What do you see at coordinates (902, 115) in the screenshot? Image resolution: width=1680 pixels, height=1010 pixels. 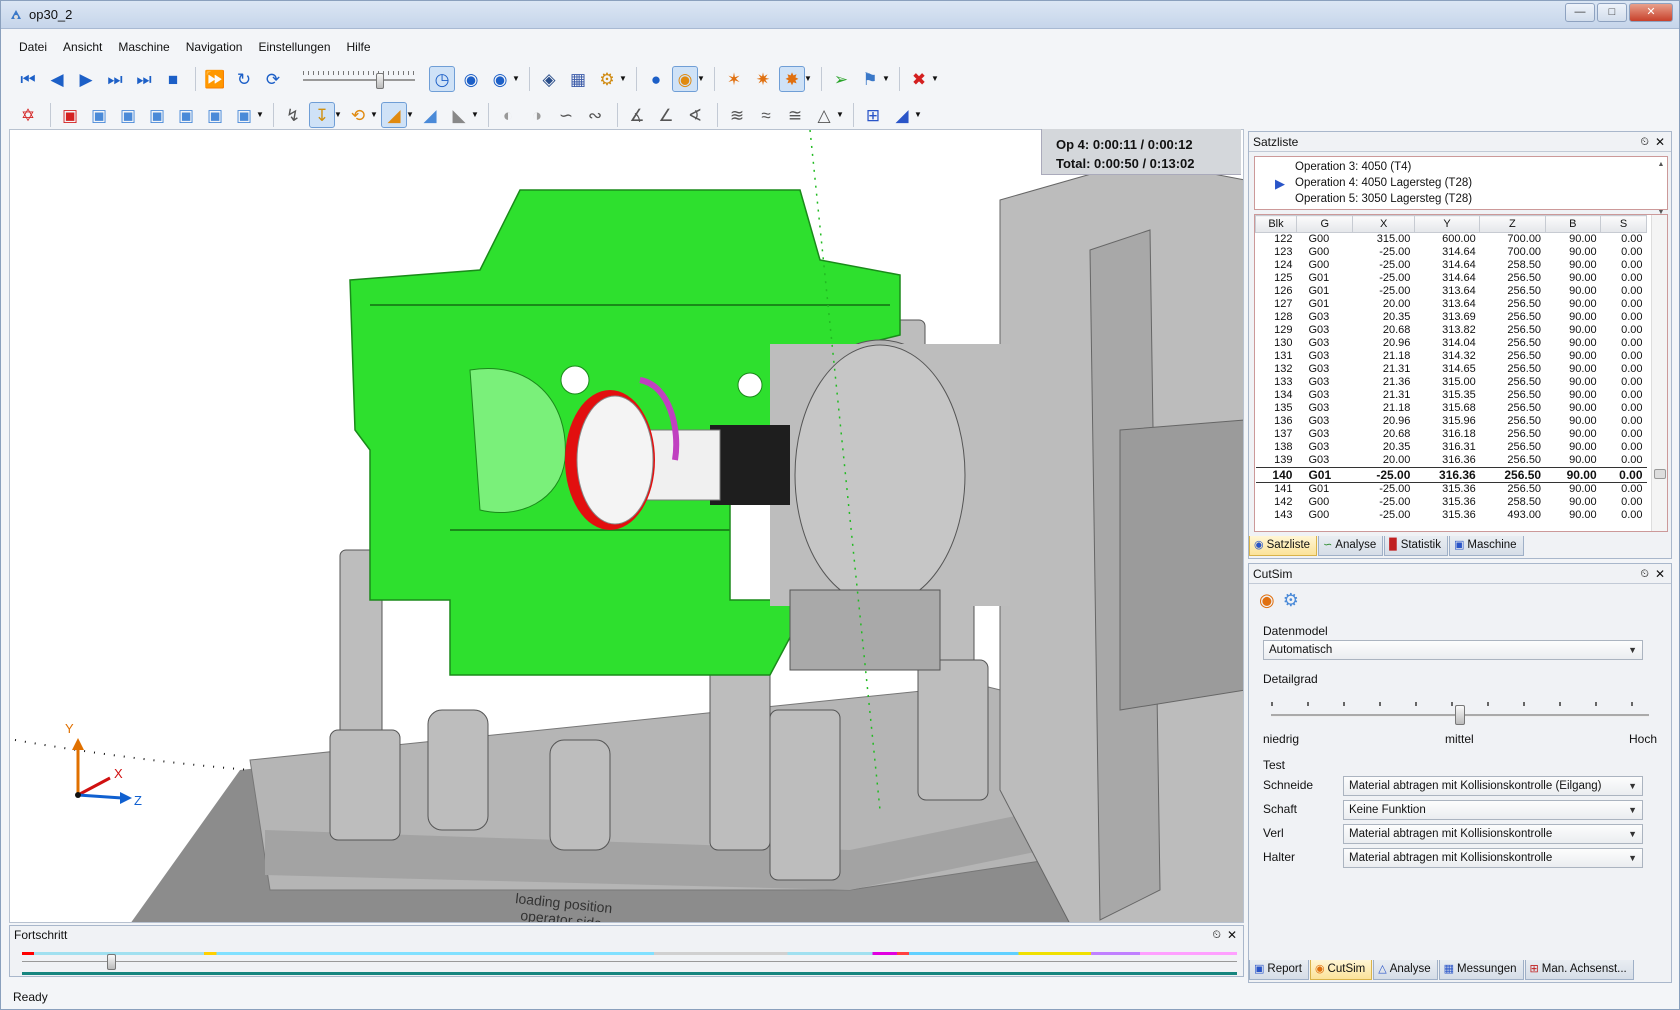 I see `section-icon: ◢` at bounding box center [902, 115].